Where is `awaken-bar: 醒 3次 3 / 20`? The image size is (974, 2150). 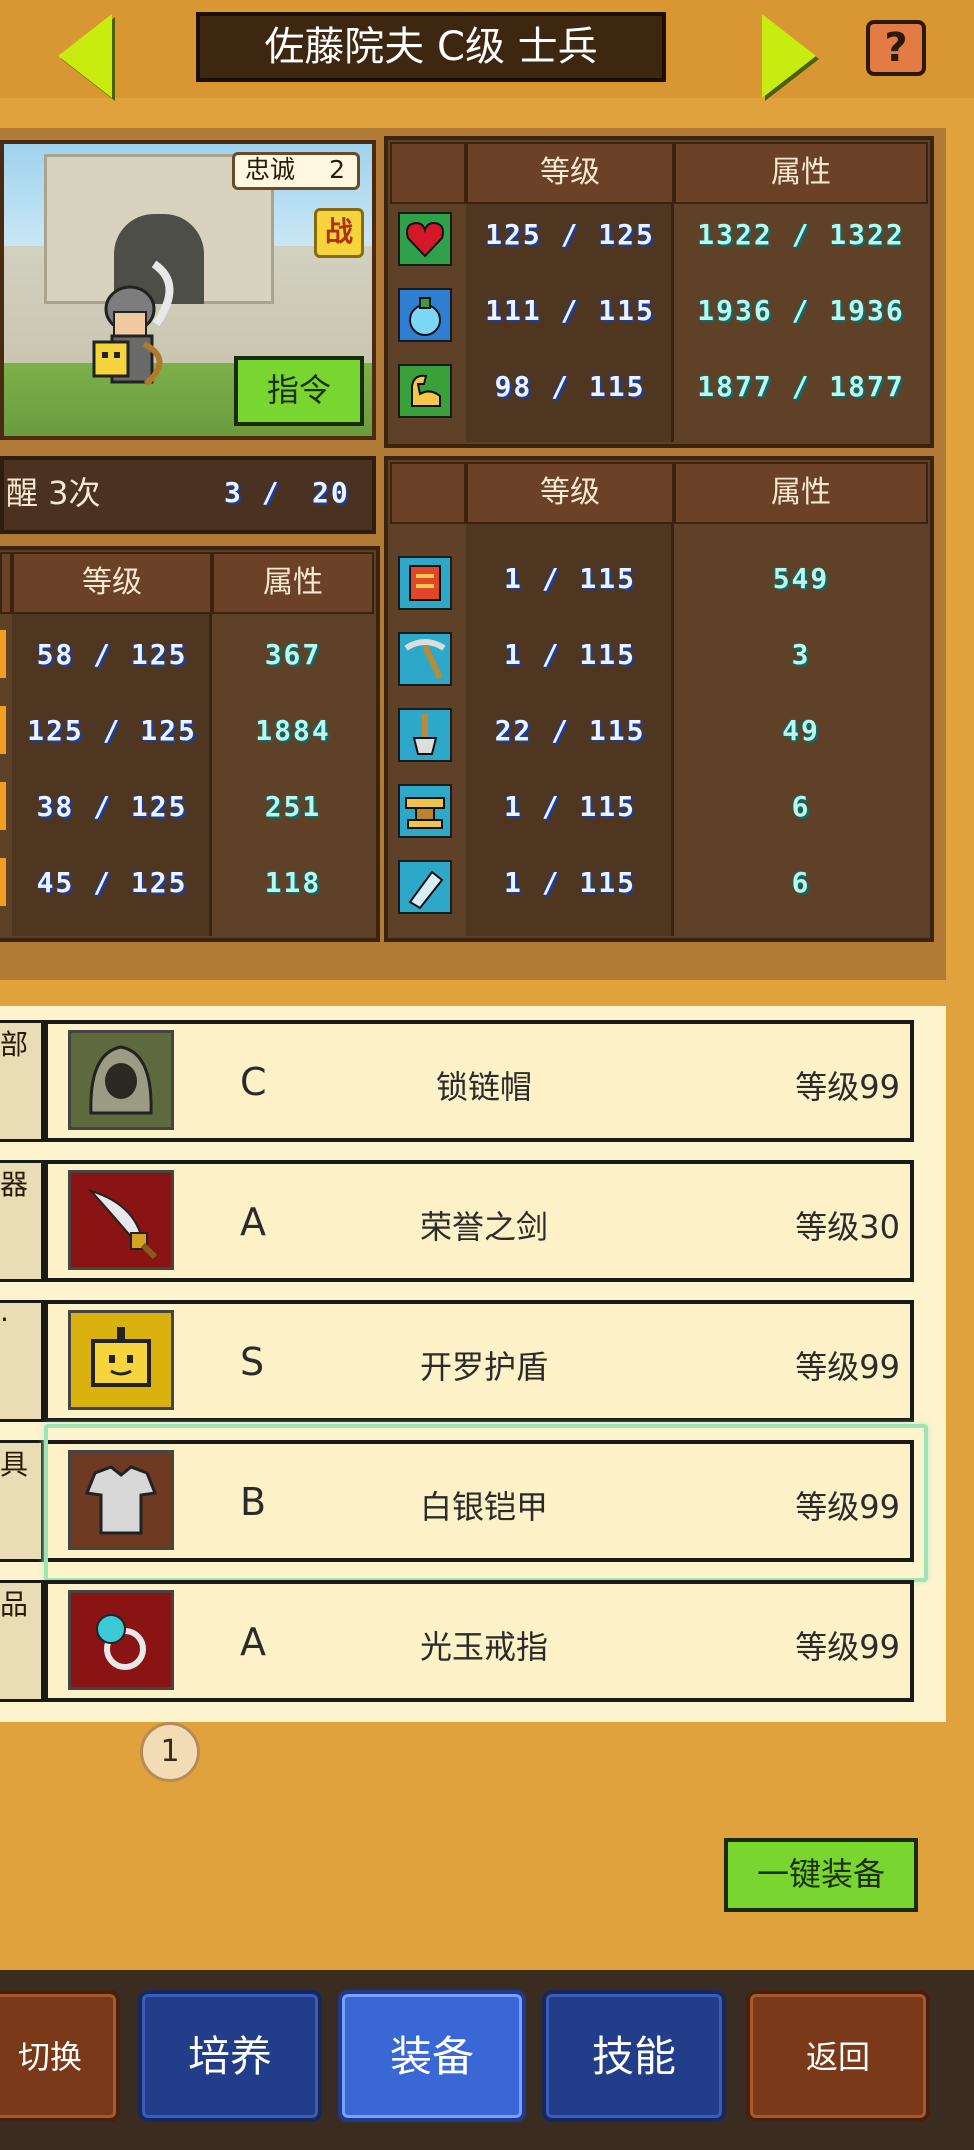 awaken-bar: 醒 3次 3 / 20 is located at coordinates (188, 495).